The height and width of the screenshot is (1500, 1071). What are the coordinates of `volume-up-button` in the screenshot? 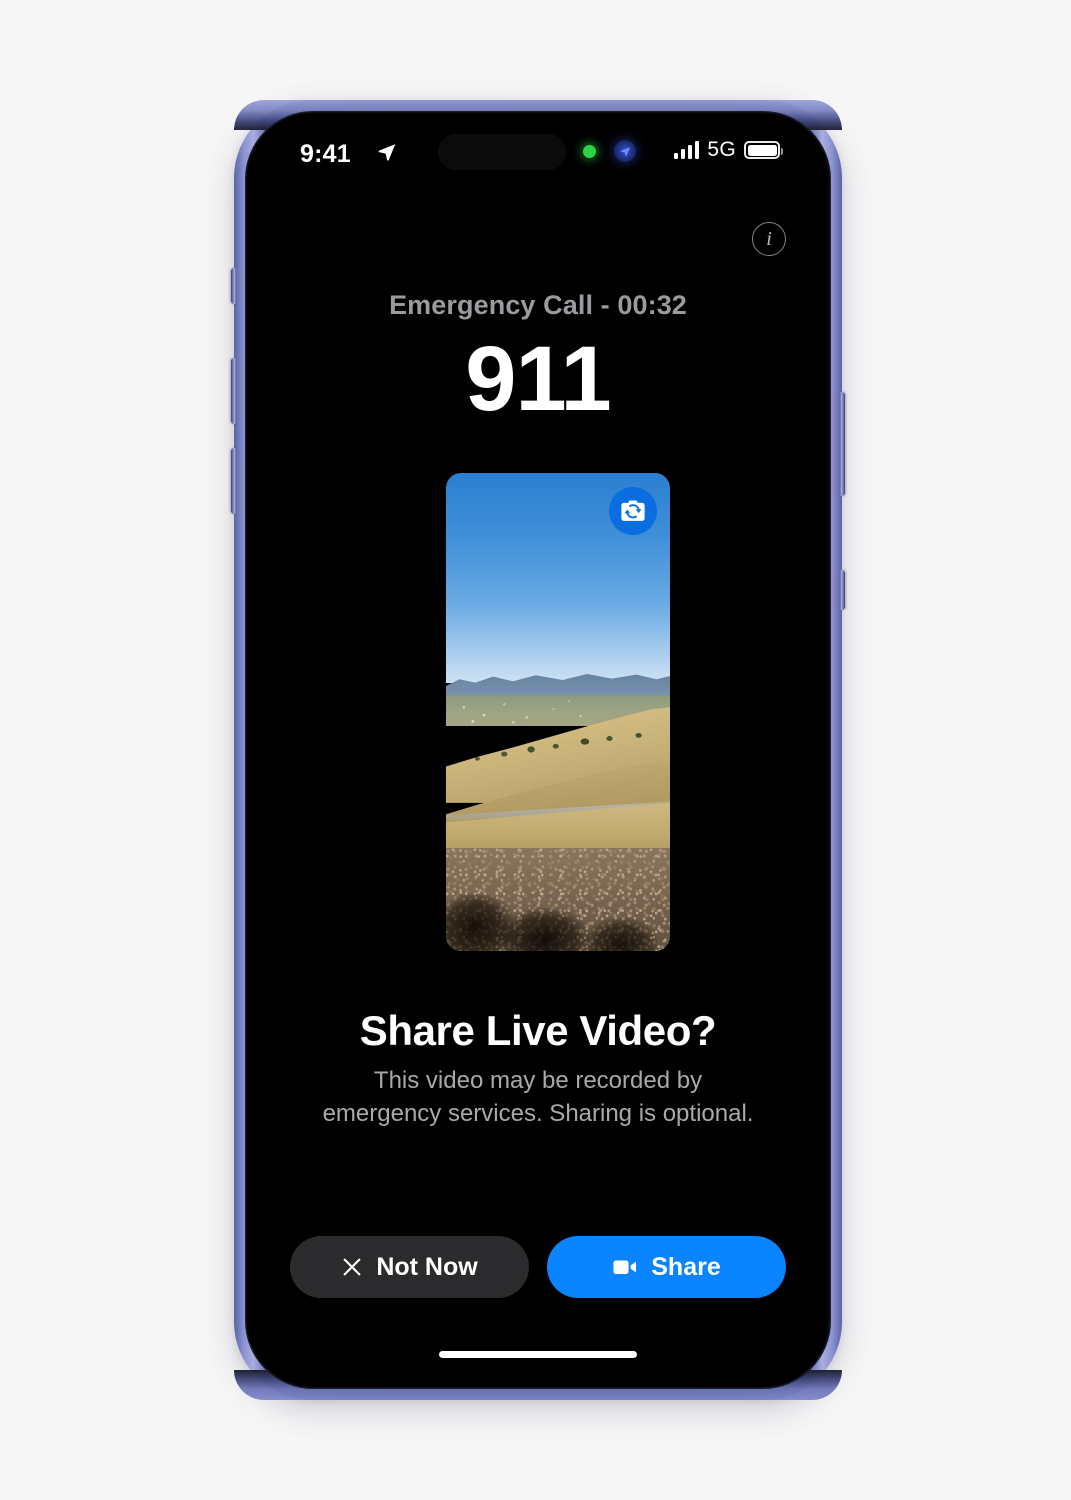 It's located at (233, 391).